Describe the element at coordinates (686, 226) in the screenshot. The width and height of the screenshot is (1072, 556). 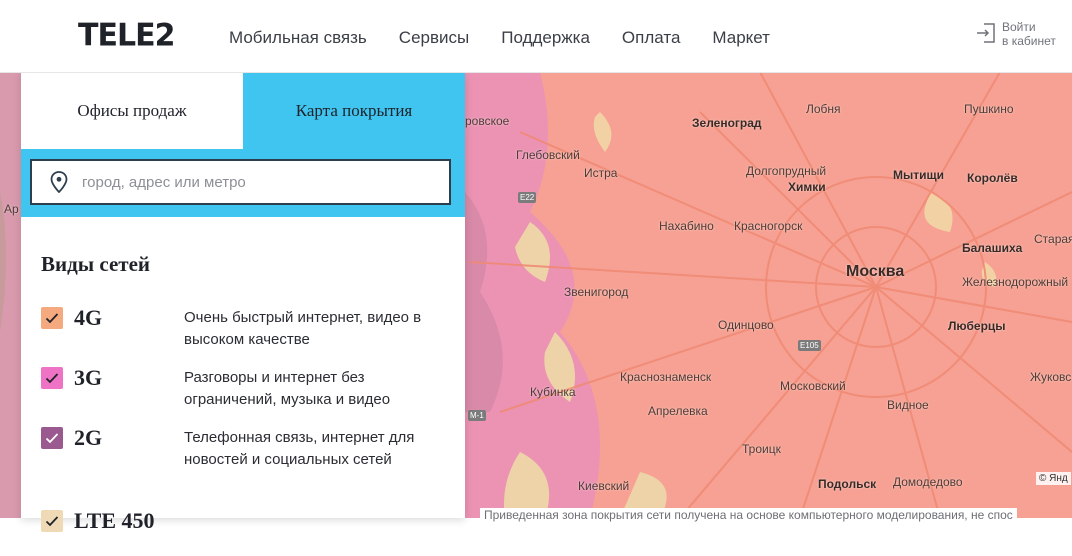
I see `map-label-nakhabino: Нахабино` at that location.